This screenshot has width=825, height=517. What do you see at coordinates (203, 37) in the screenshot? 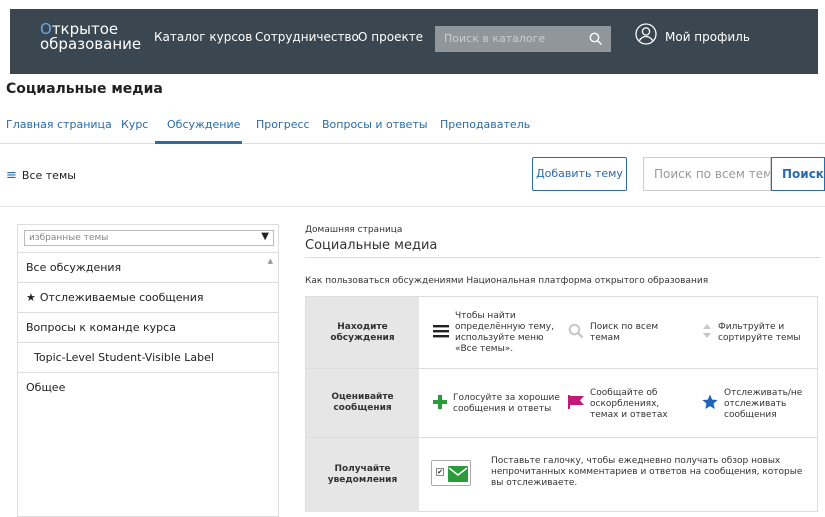
I see `nav-catalog-link: Каталог курсов` at bounding box center [203, 37].